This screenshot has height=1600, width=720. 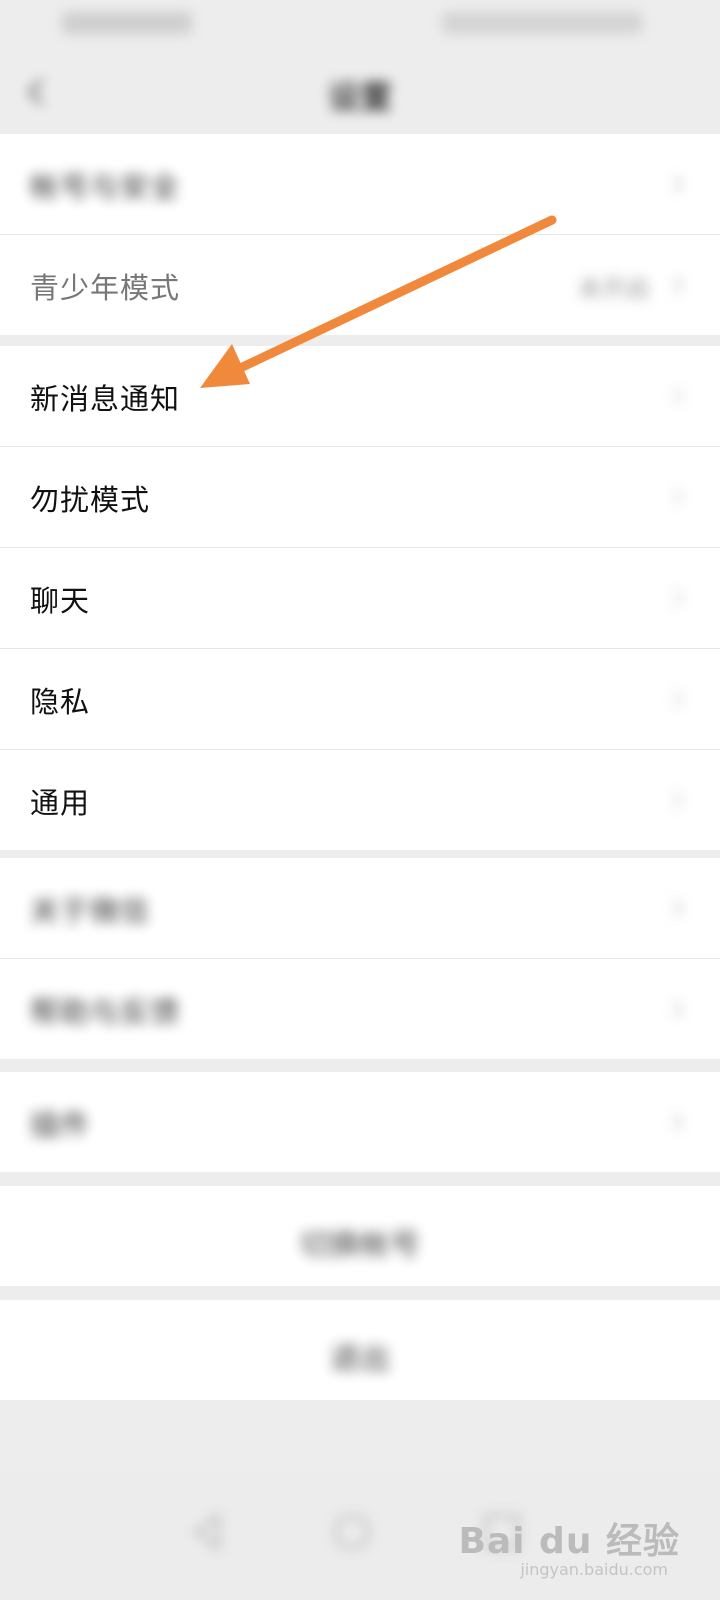 I want to click on back-triangle-icon, so click(x=208, y=1532).